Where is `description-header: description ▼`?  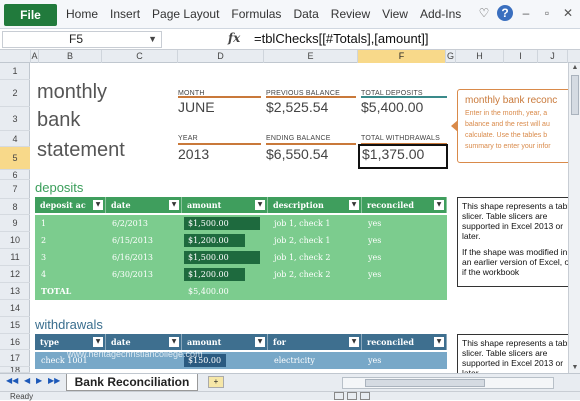 description-header: description ▼ is located at coordinates (315, 205).